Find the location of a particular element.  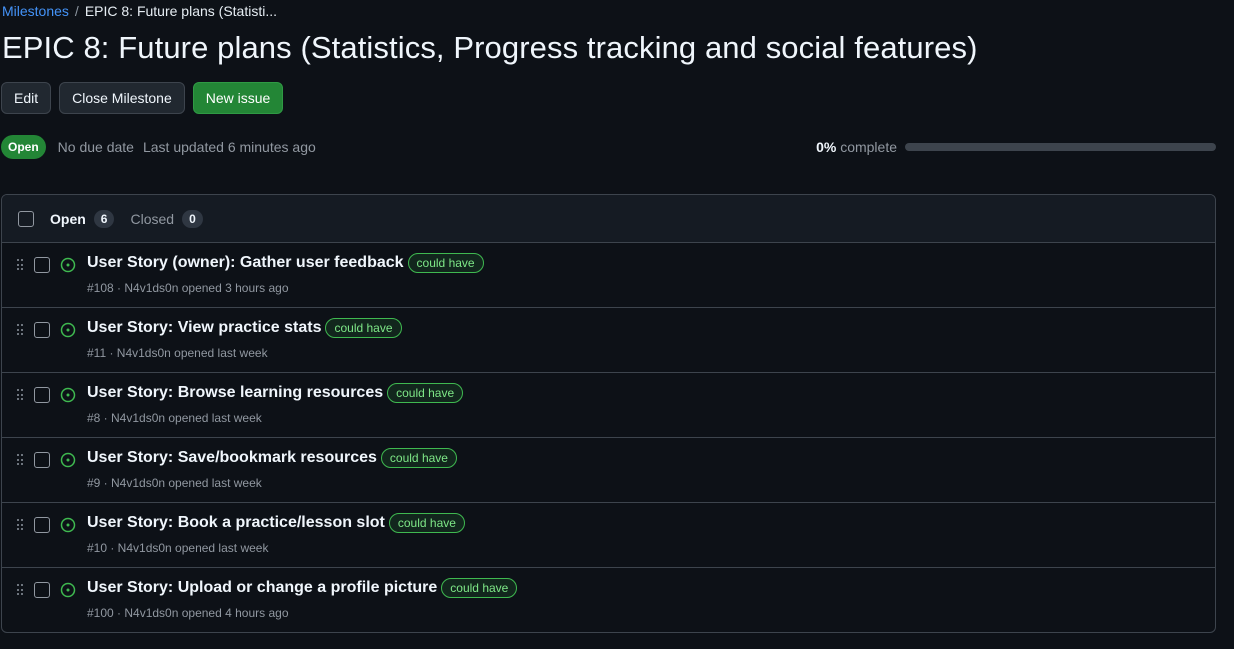

issue-meta: #8 · N4v1ds0n opened last week is located at coordinates (174, 418).